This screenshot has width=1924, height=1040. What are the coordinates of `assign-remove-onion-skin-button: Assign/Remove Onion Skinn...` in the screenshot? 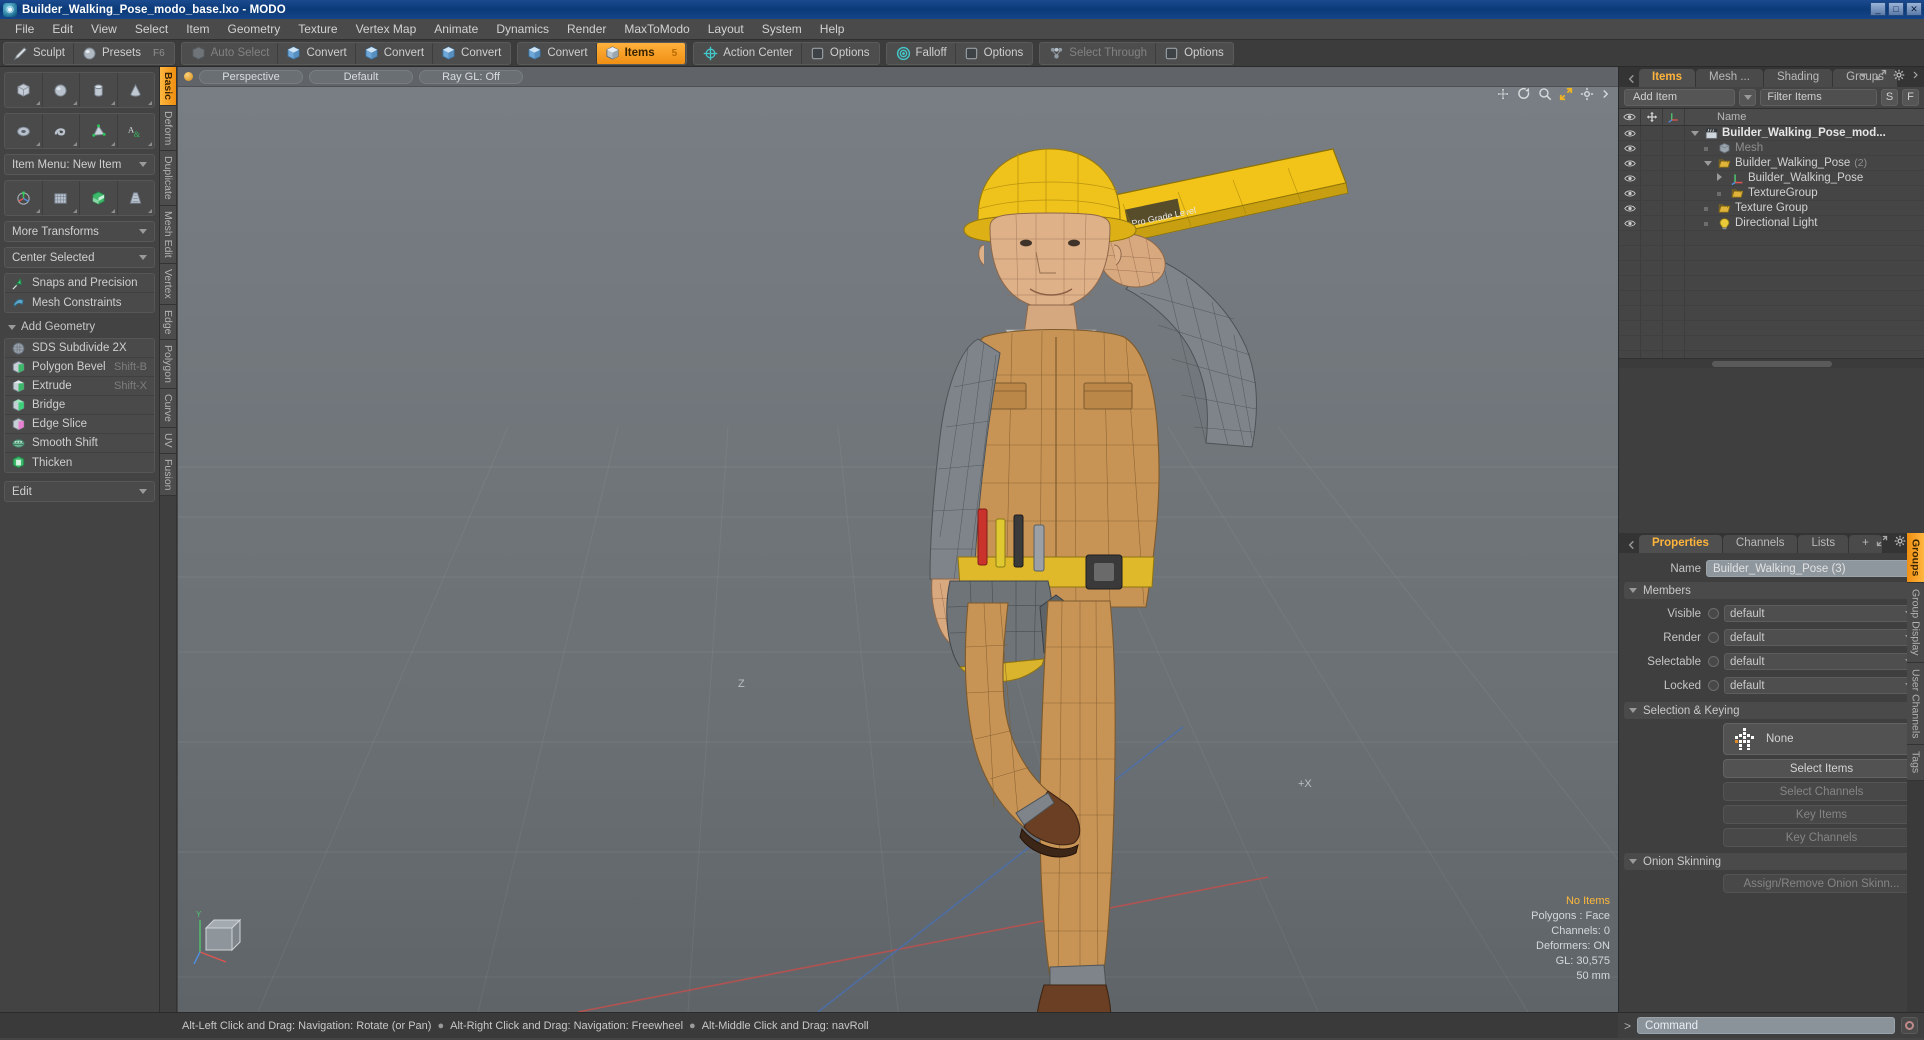 It's located at (1821, 883).